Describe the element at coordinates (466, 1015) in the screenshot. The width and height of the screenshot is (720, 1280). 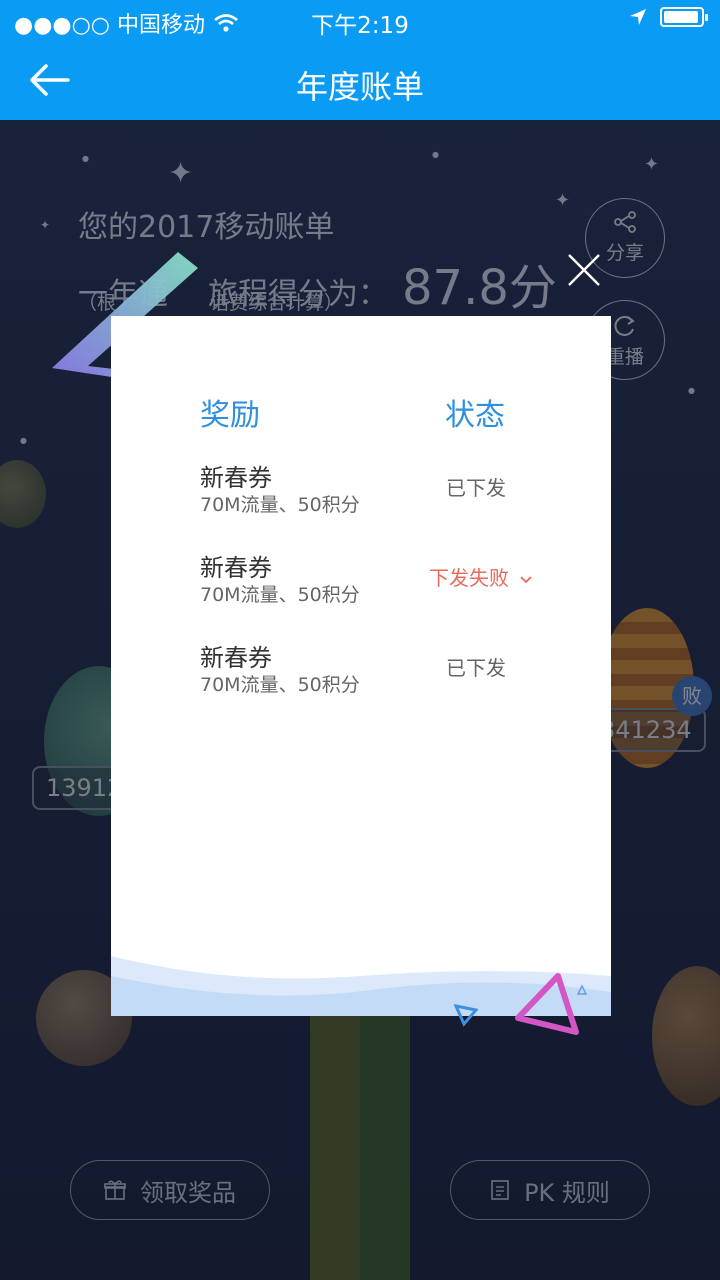
I see `blue-triangle-decoration` at that location.